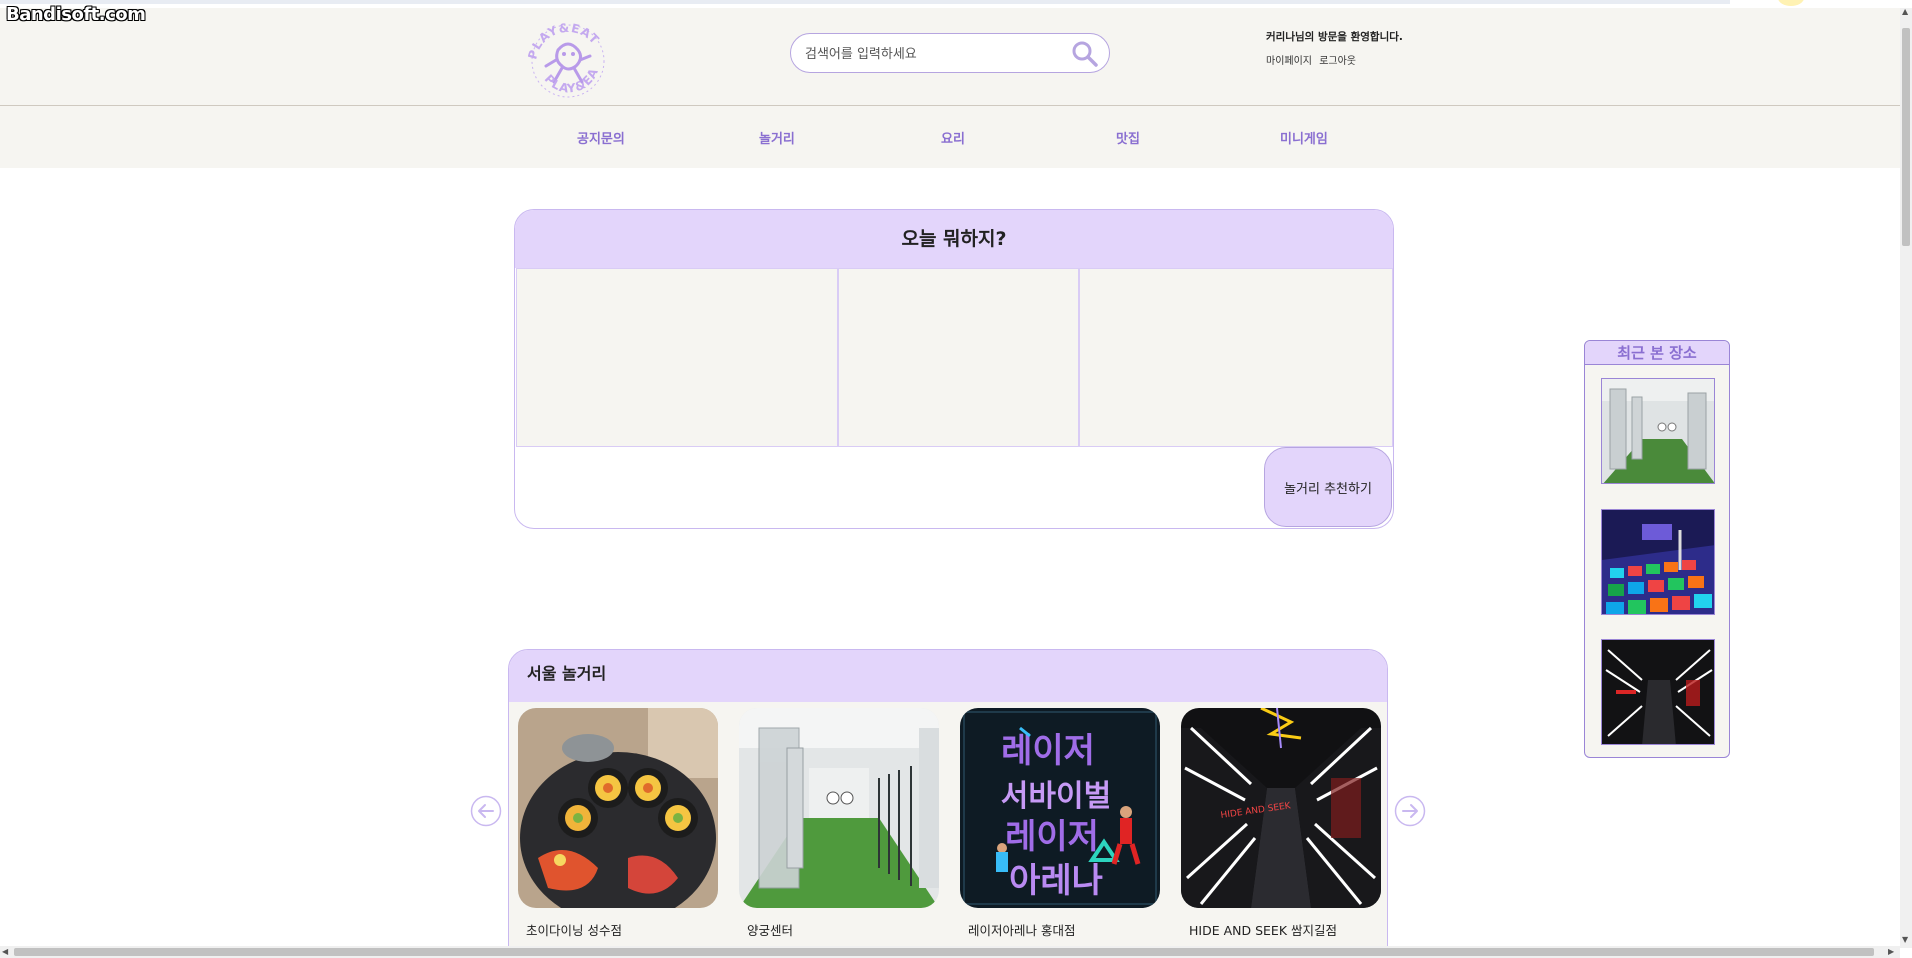 This screenshot has height=958, width=1912. I want to click on scroll-up-icon: ▲, so click(1905, 12).